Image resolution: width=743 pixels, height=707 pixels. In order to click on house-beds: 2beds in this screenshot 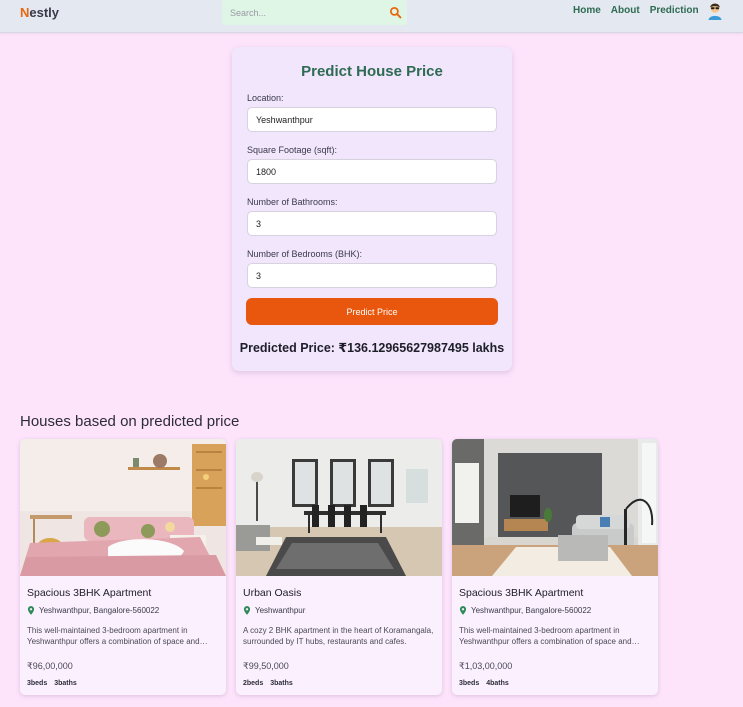, I will do `click(253, 683)`.